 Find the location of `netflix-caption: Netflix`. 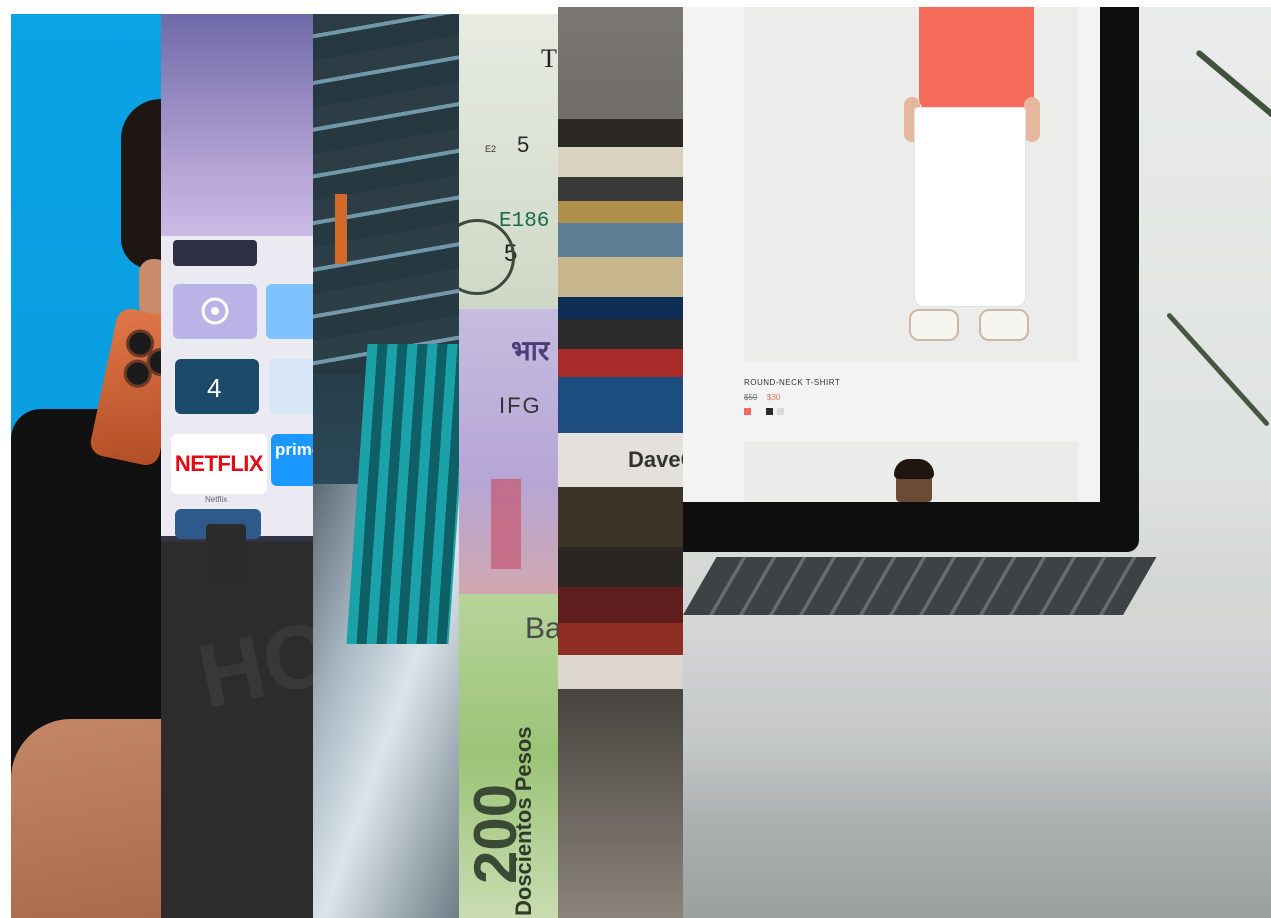

netflix-caption: Netflix is located at coordinates (216, 499).